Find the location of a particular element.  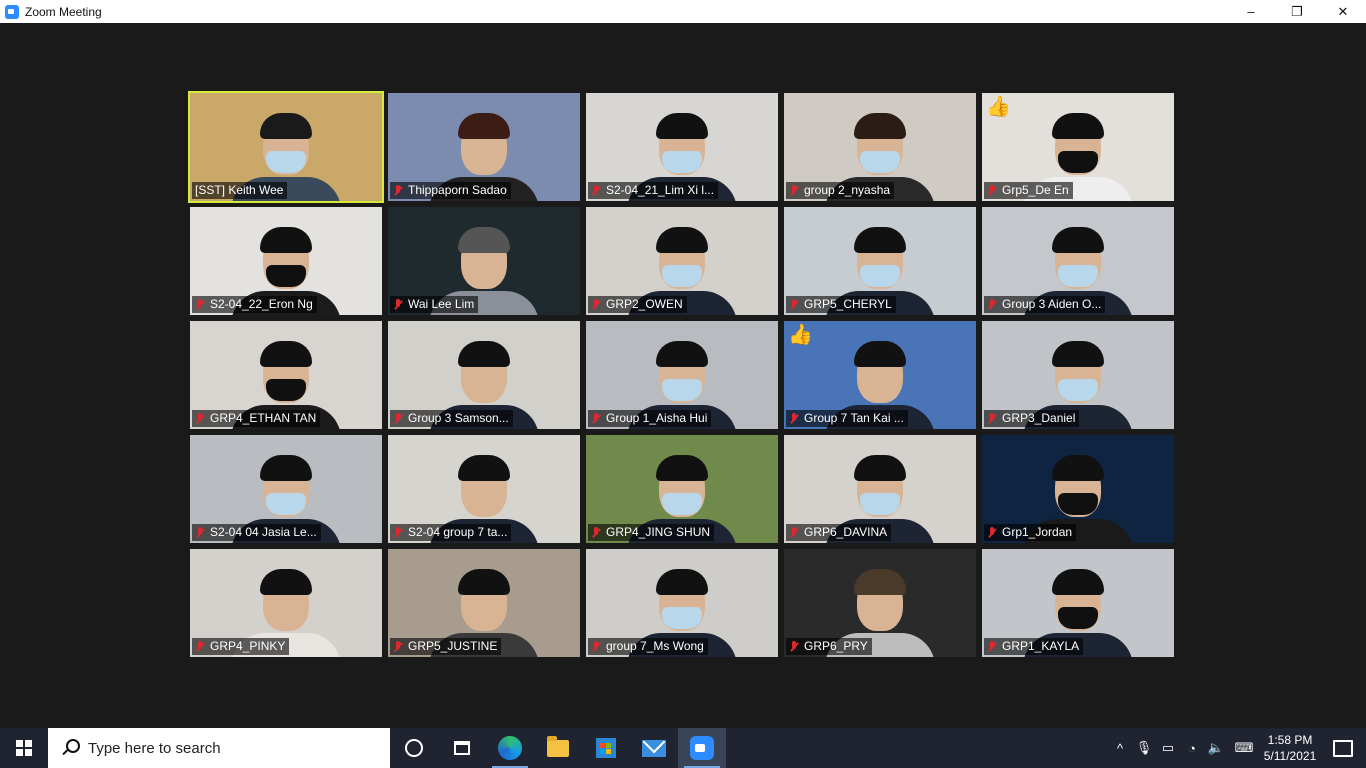

participant-name-label: GRP4_PINKY is located at coordinates (241, 646).